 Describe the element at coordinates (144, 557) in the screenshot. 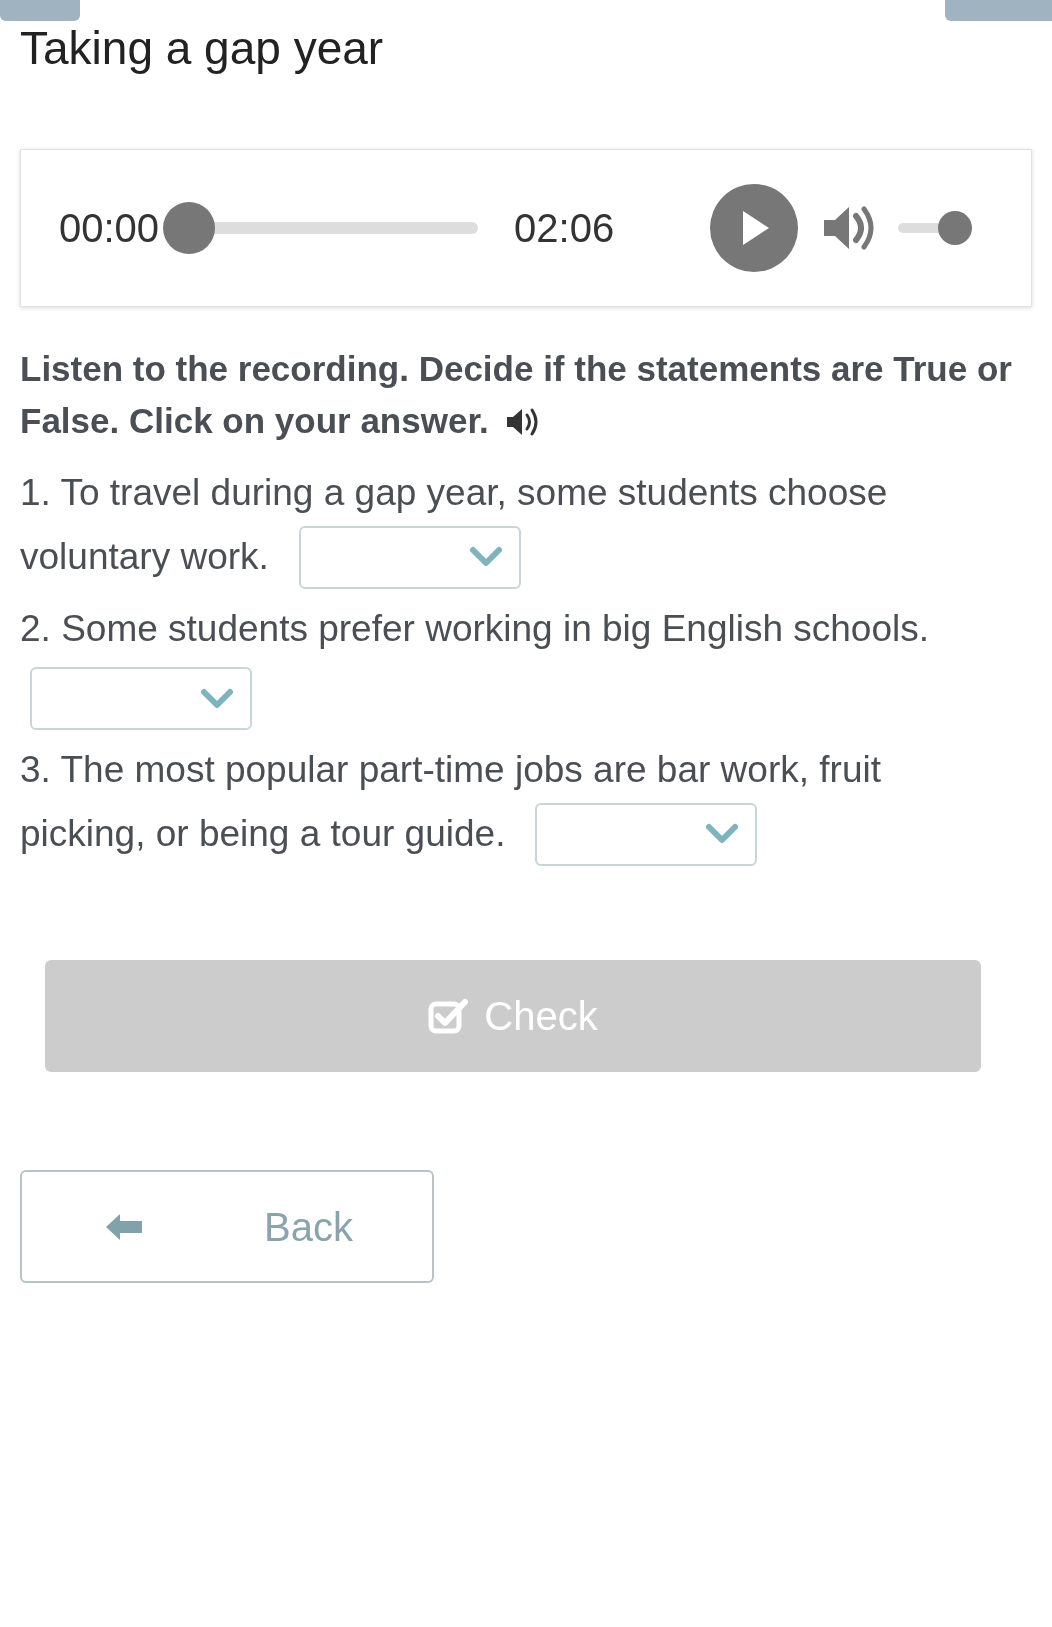

I see `question-text: voluntary work.` at that location.